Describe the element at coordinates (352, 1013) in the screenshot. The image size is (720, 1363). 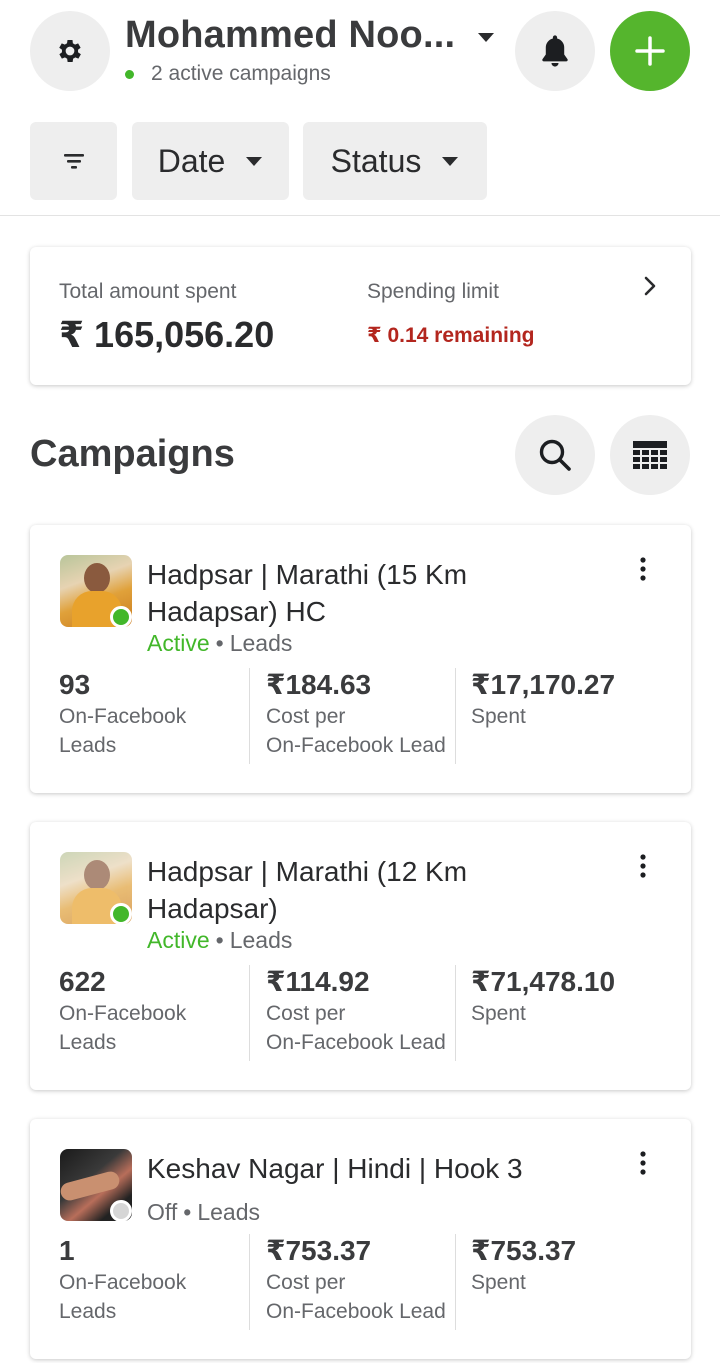
I see `metric-cost-per-lead: ₹114.92 Cost per On-Facebook Lead` at that location.